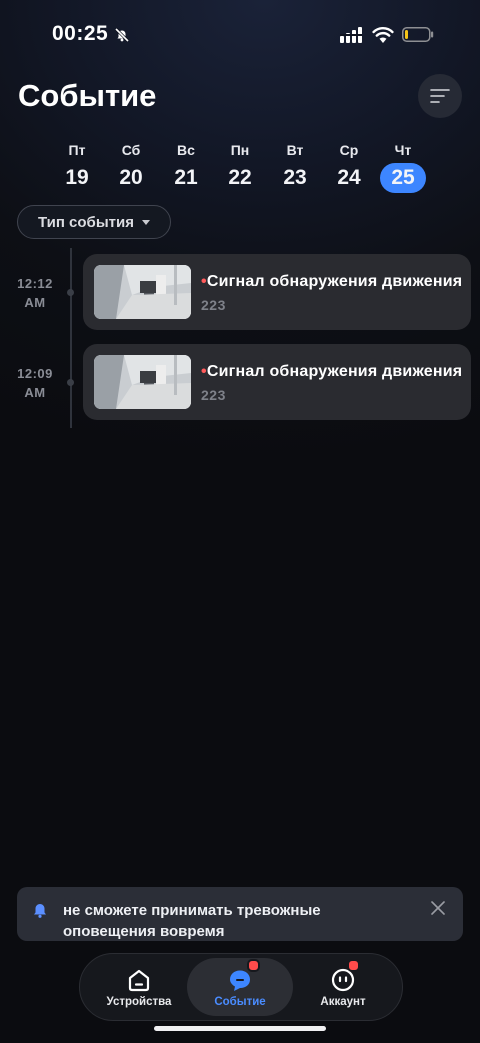 The image size is (480, 1043). I want to click on date-weekday: Пт, so click(77, 150).